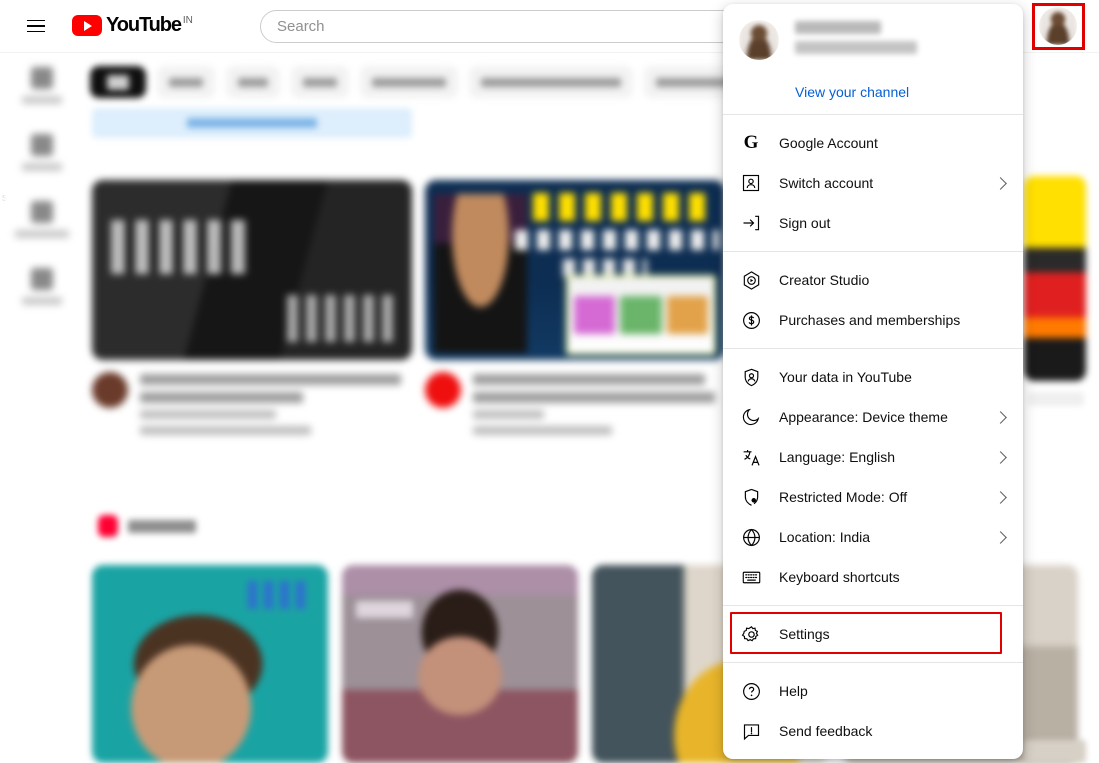 The height and width of the screenshot is (763, 1099). Describe the element at coordinates (187, 20) in the screenshot. I see `logo-country-code: IN` at that location.